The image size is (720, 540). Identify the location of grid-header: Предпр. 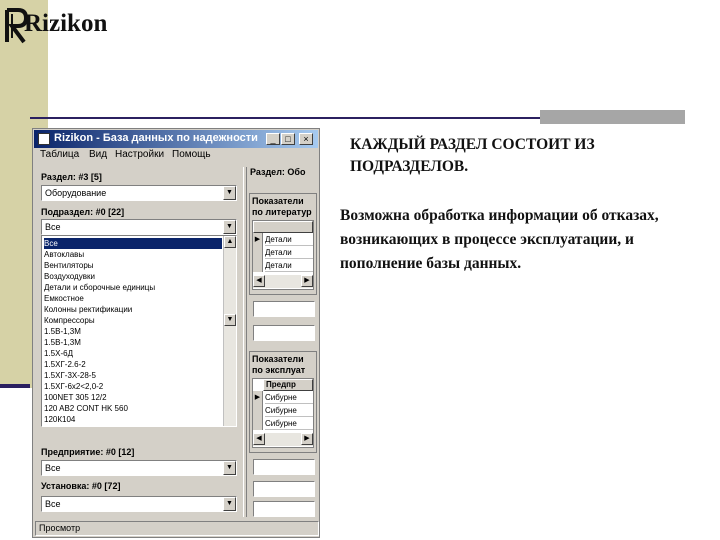
(288, 385).